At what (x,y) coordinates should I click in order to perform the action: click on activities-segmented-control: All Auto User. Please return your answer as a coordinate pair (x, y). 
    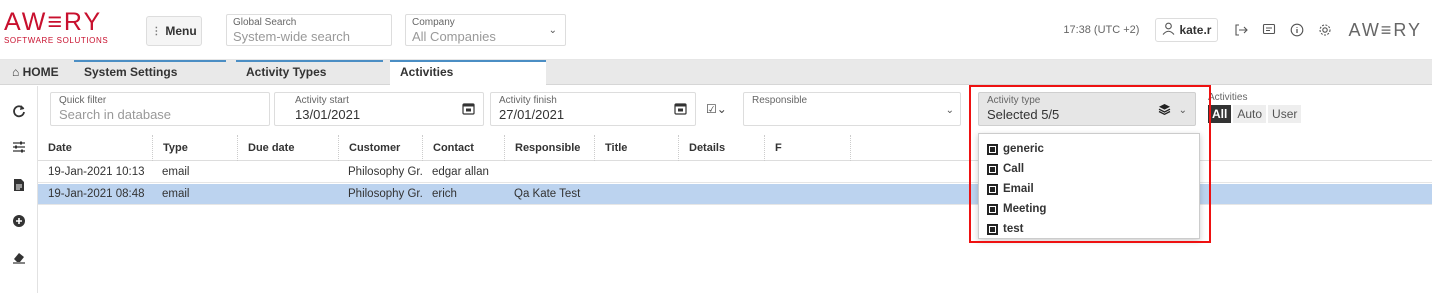
    Looking at the image, I should click on (1255, 114).